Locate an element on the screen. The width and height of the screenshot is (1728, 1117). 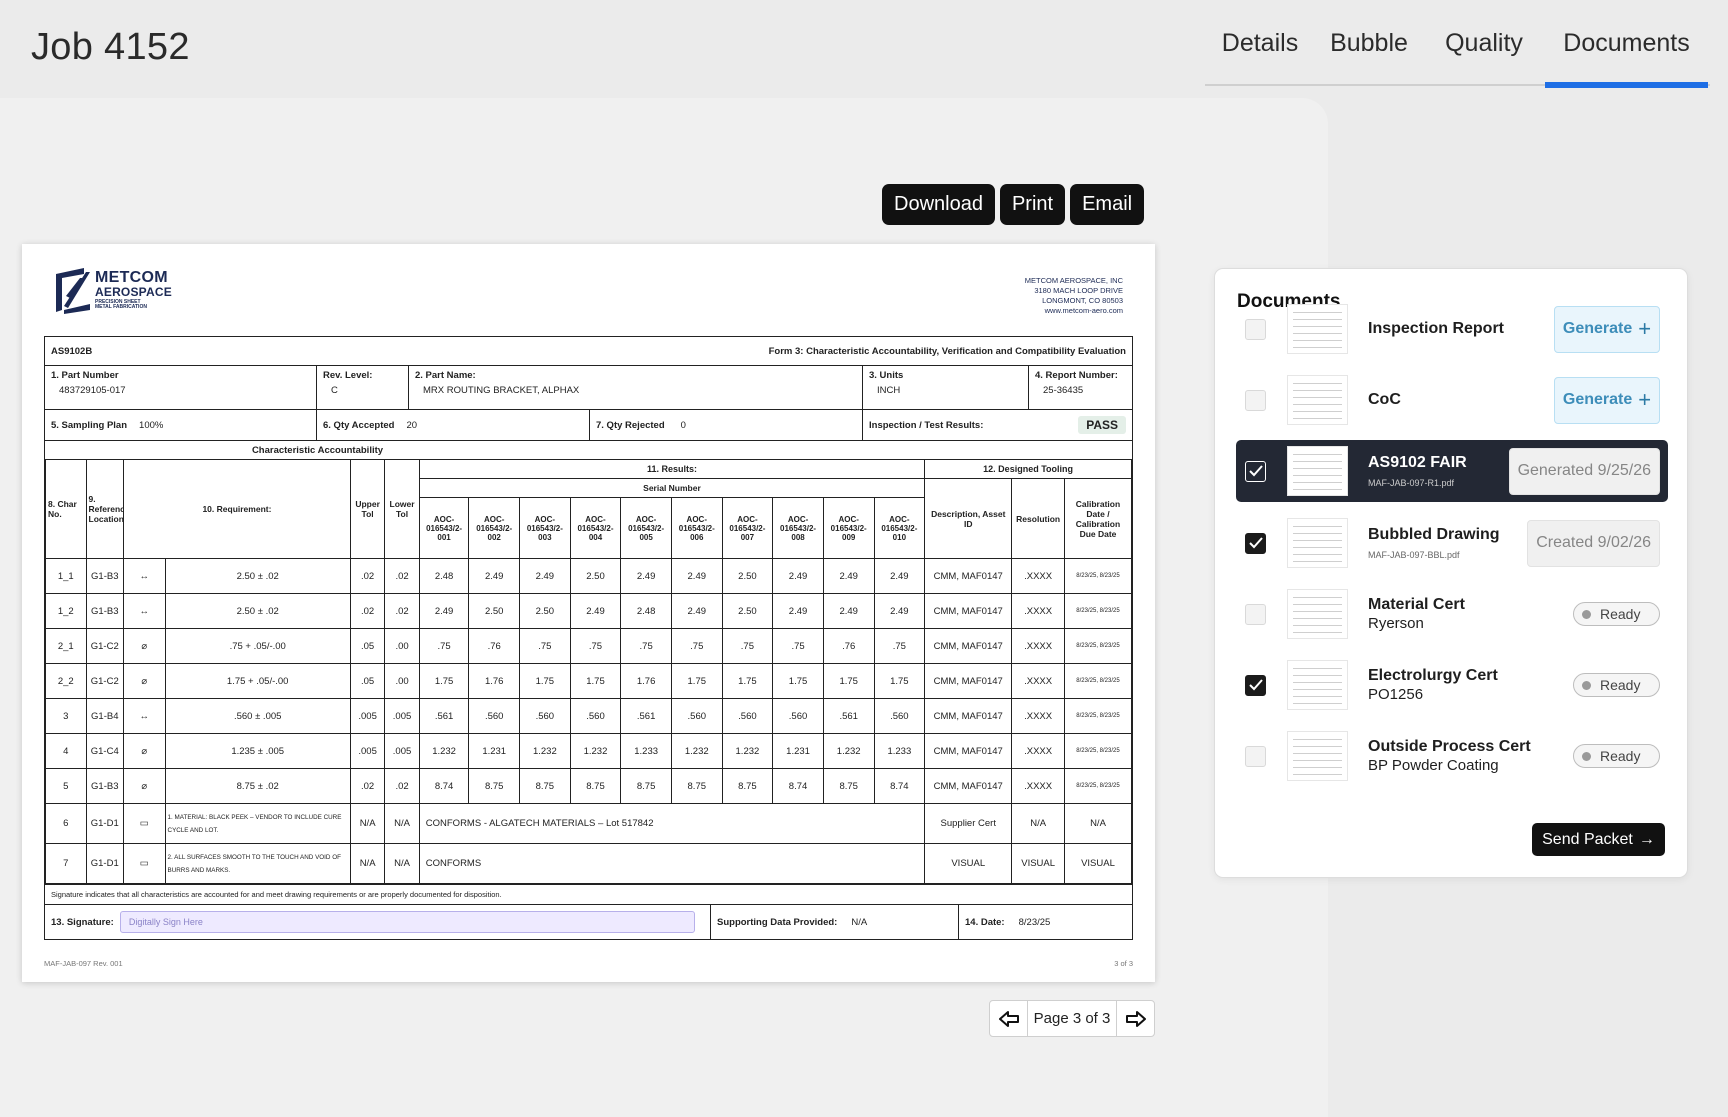
signature-field: Digitally Sign Here is located at coordinates (407, 922).